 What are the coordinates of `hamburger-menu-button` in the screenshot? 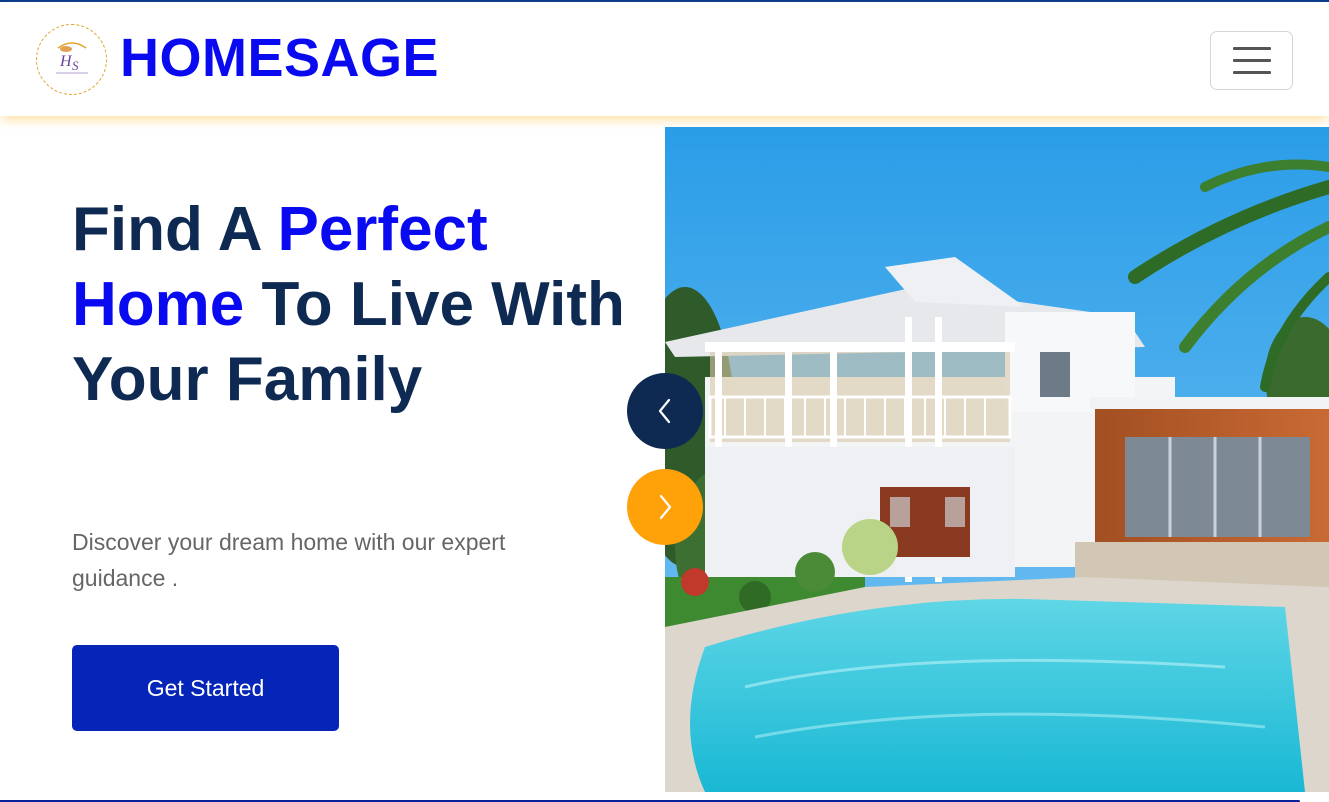 It's located at (1251, 60).